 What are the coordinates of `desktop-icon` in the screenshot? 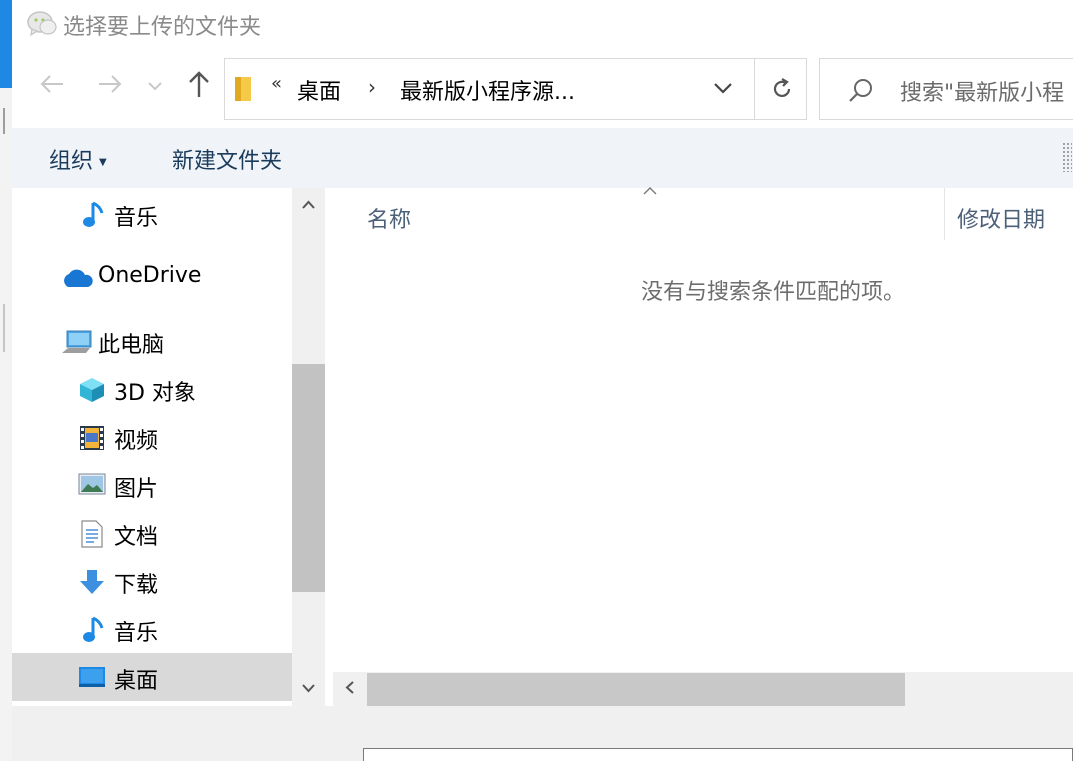 It's located at (92, 677).